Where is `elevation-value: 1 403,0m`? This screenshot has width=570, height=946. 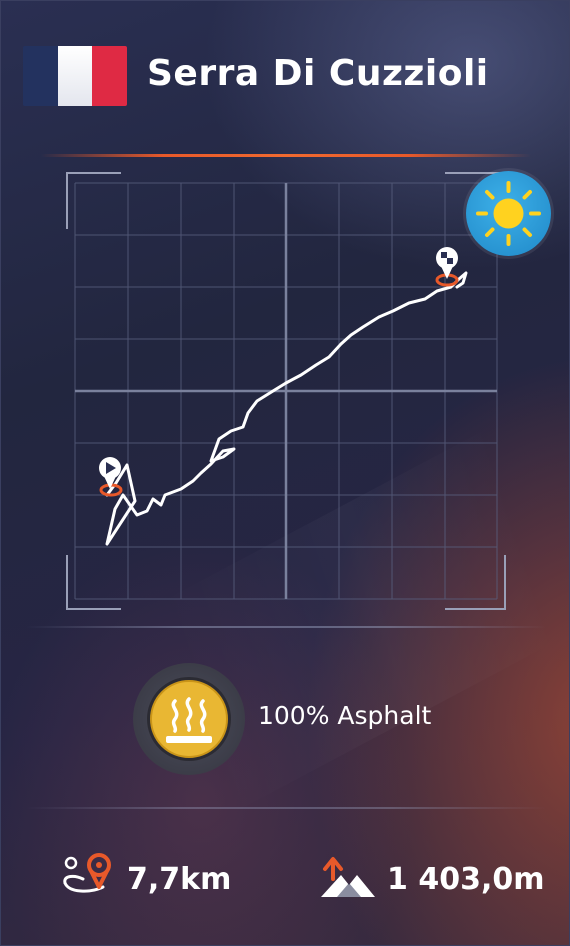
elevation-value: 1 403,0m is located at coordinates (466, 879).